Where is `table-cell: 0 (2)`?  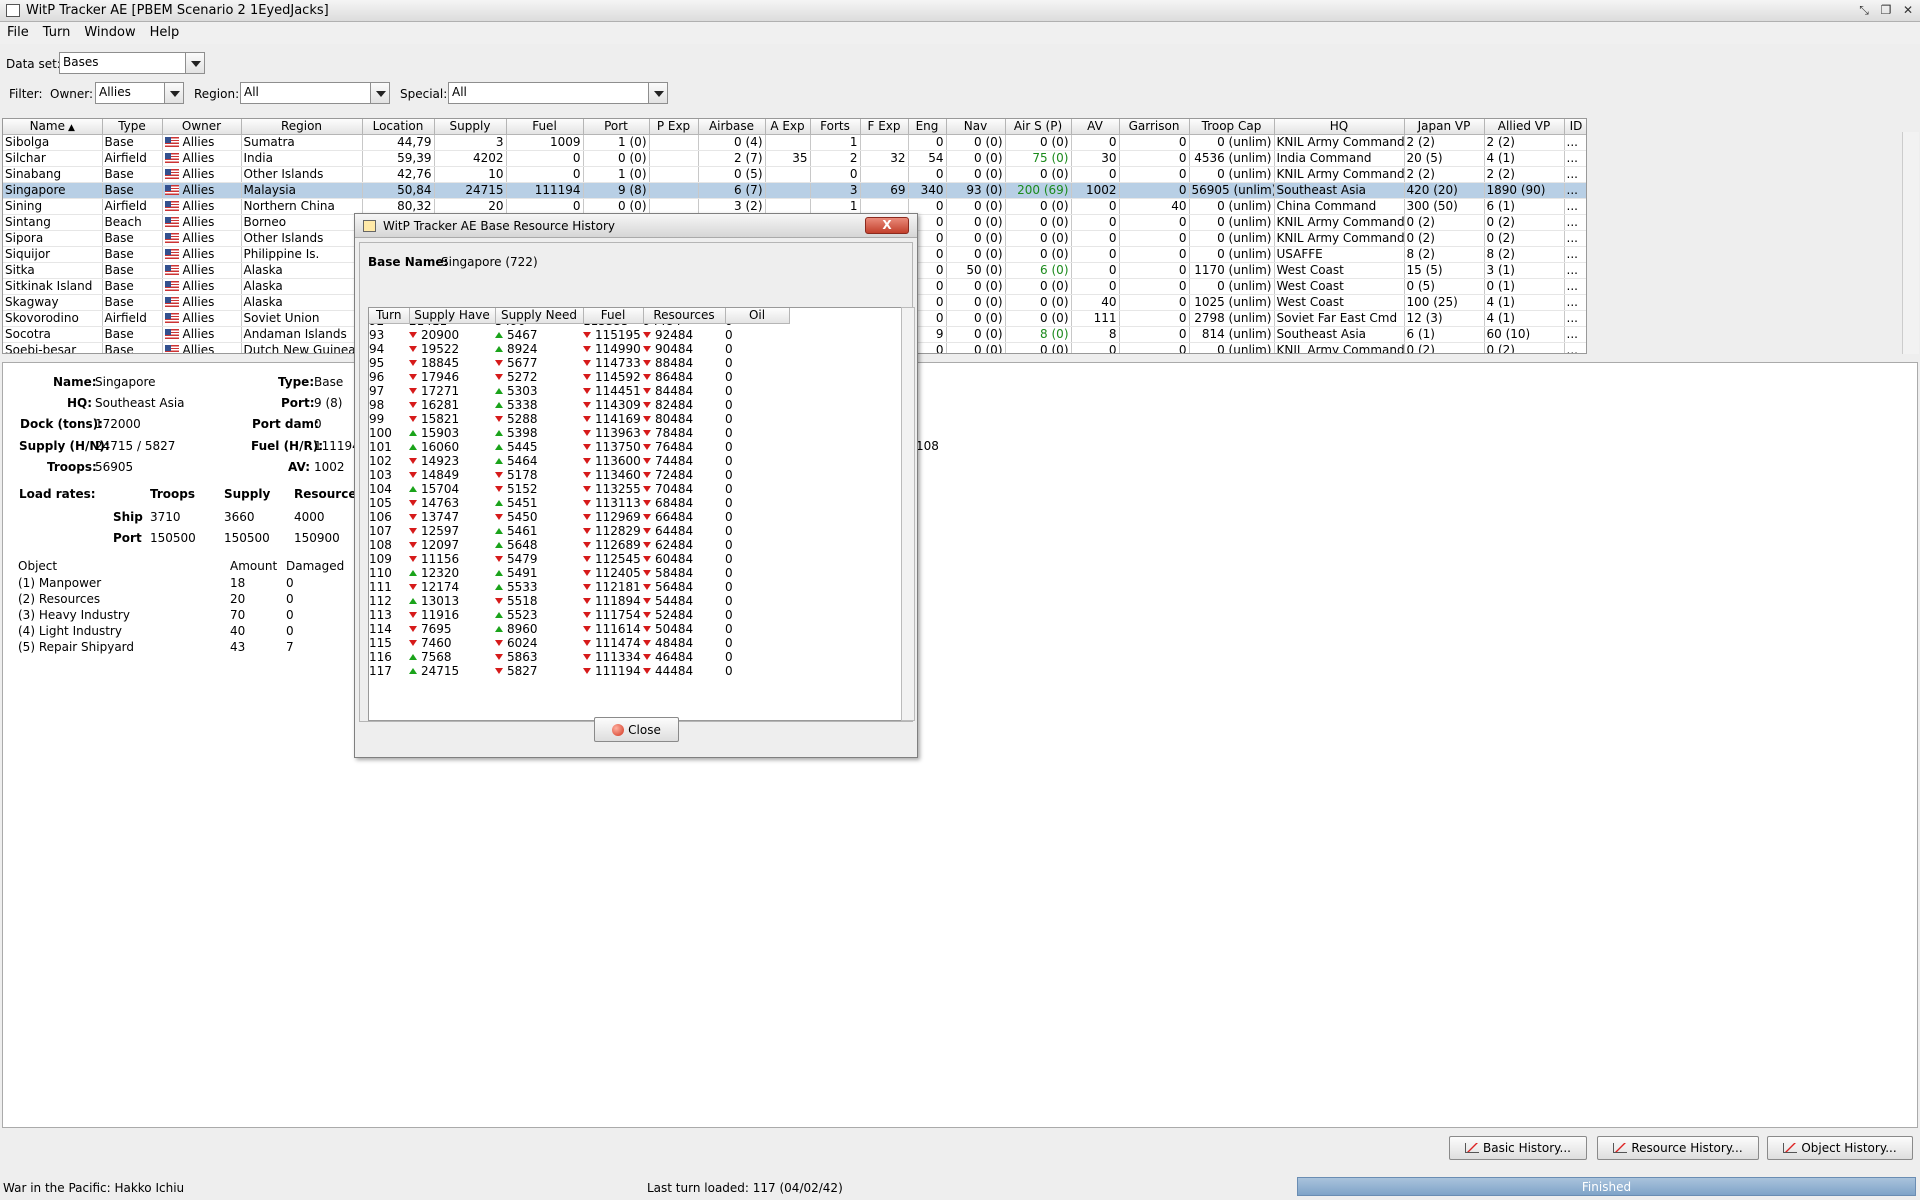 table-cell: 0 (2) is located at coordinates (1524, 238).